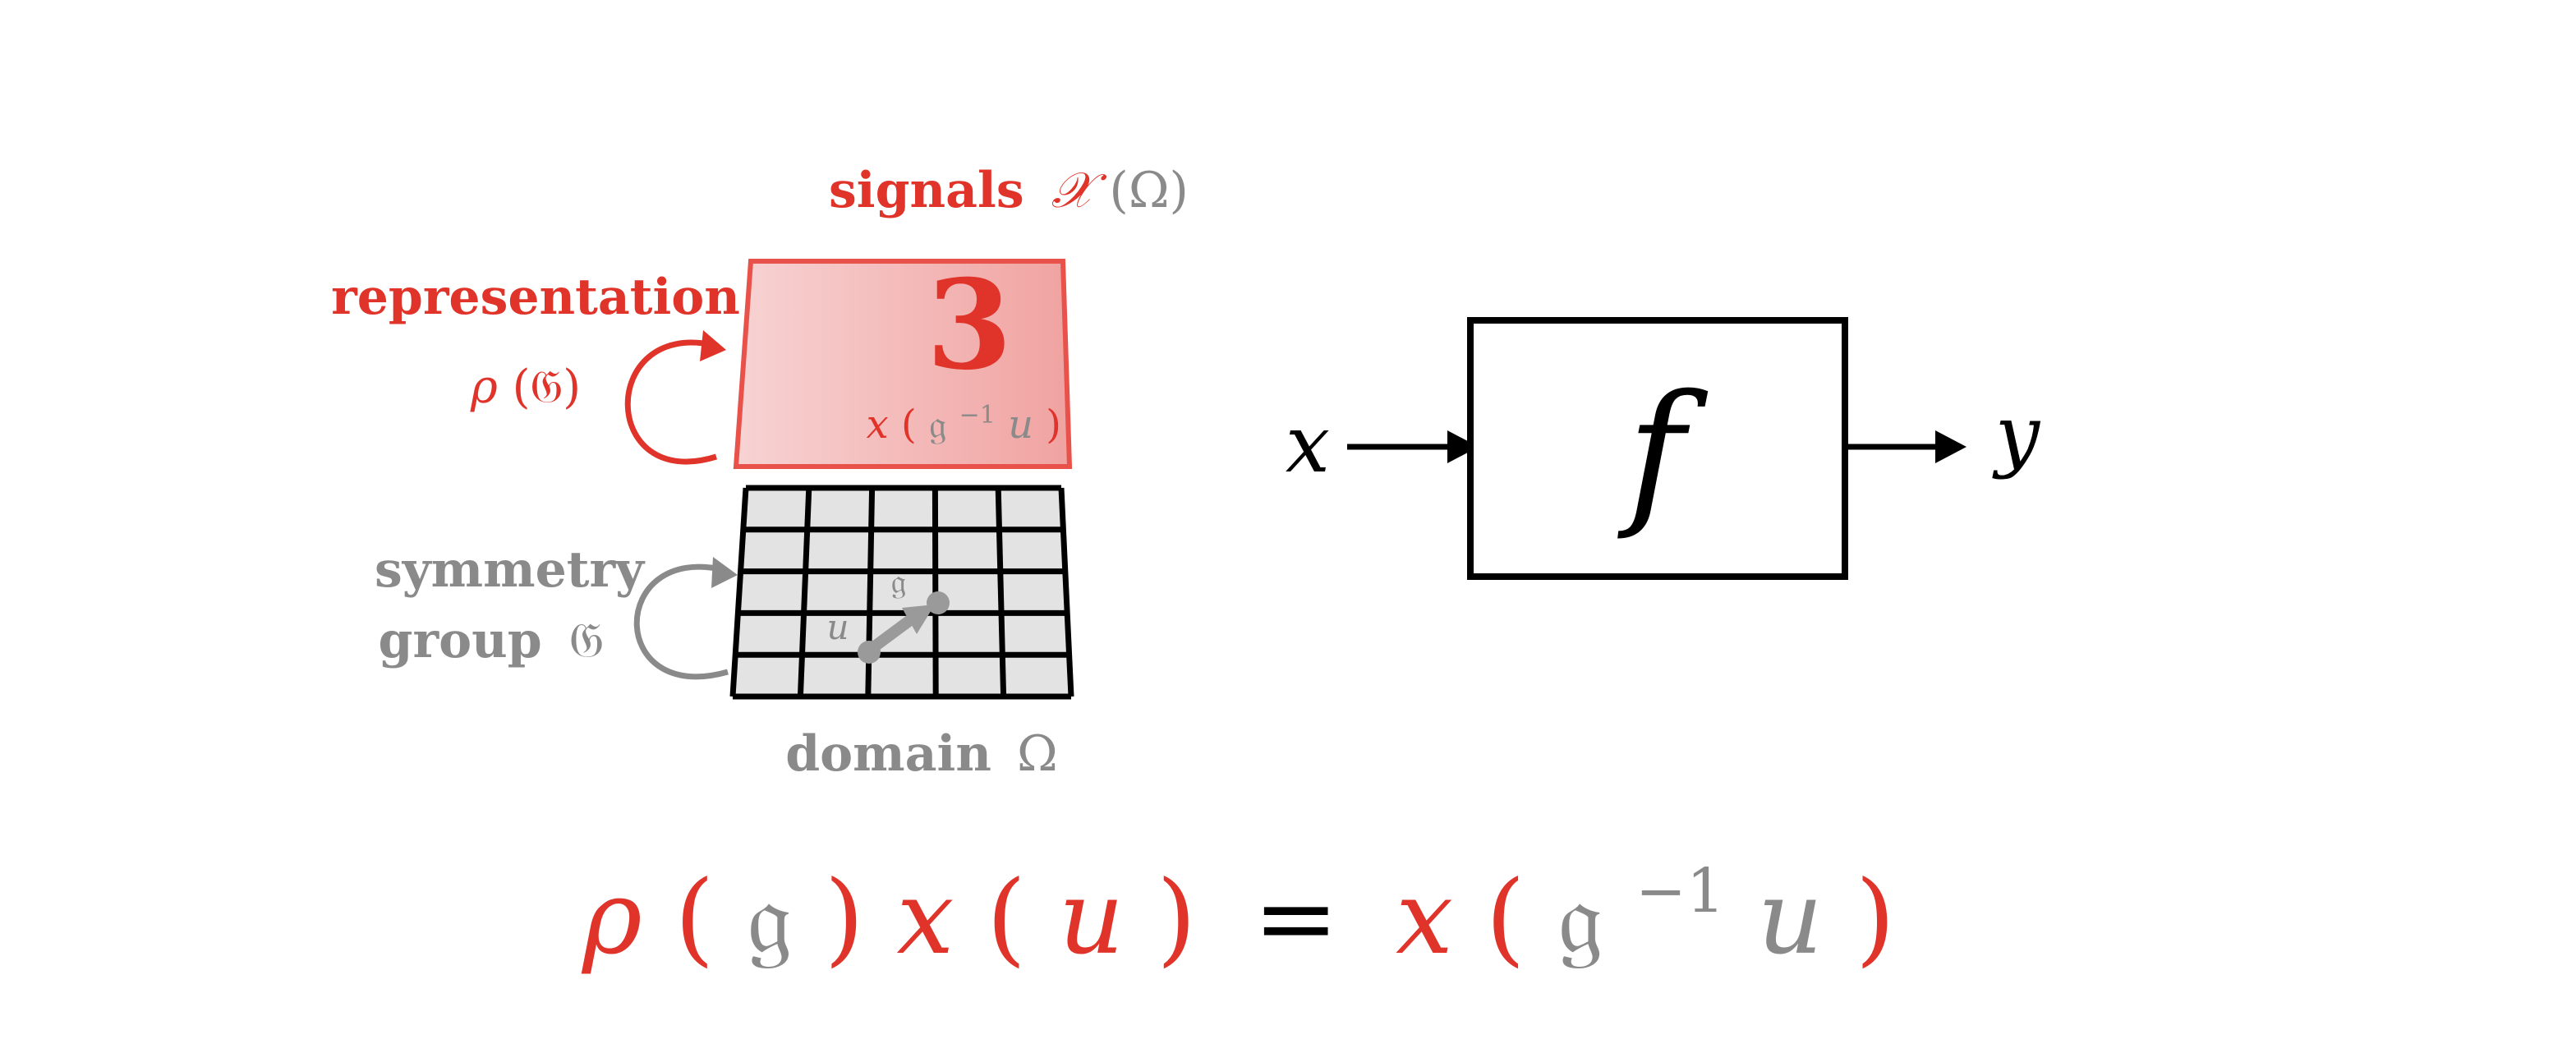 The image size is (2576, 1053). Describe the element at coordinates (510, 570) in the screenshot. I see `symmetry-label-line1: symmetry` at that location.